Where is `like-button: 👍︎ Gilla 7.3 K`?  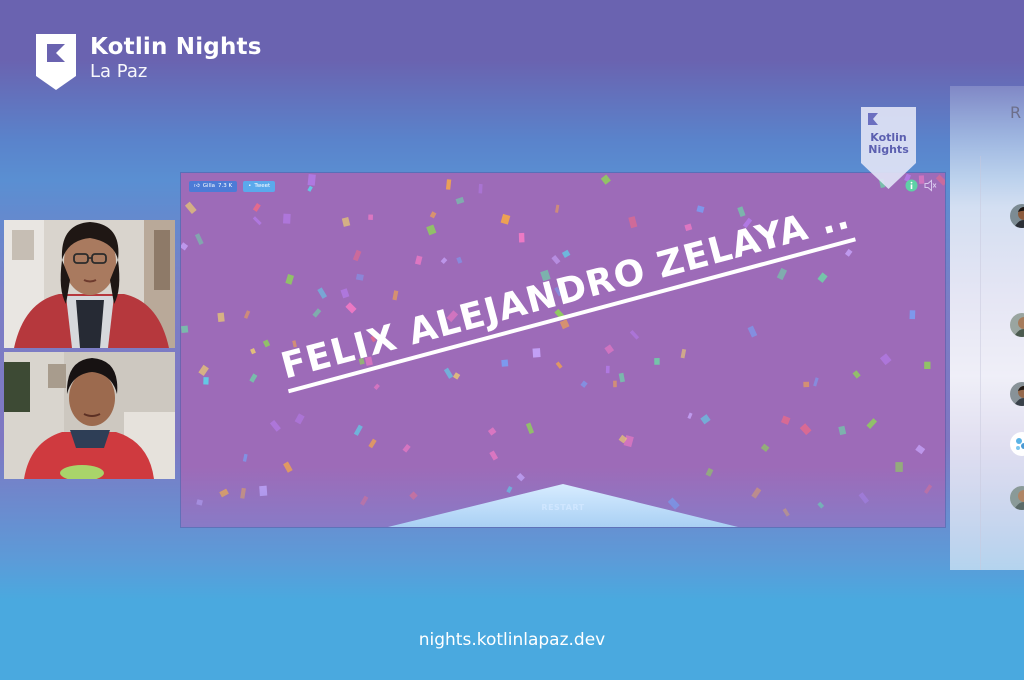
like-button: 👍︎ Gilla 7.3 K is located at coordinates (213, 186).